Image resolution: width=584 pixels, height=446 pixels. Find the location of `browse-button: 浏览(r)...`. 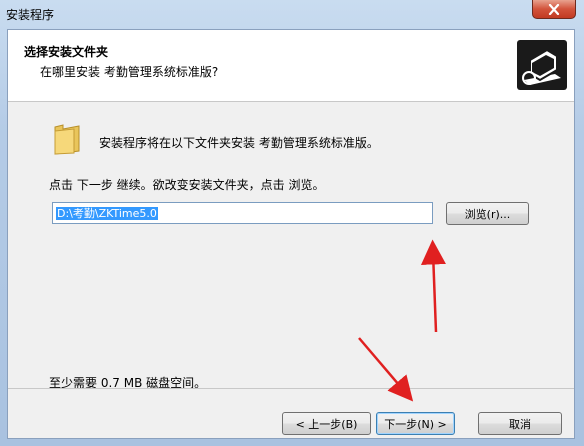

browse-button: 浏览(r)... is located at coordinates (487, 213).